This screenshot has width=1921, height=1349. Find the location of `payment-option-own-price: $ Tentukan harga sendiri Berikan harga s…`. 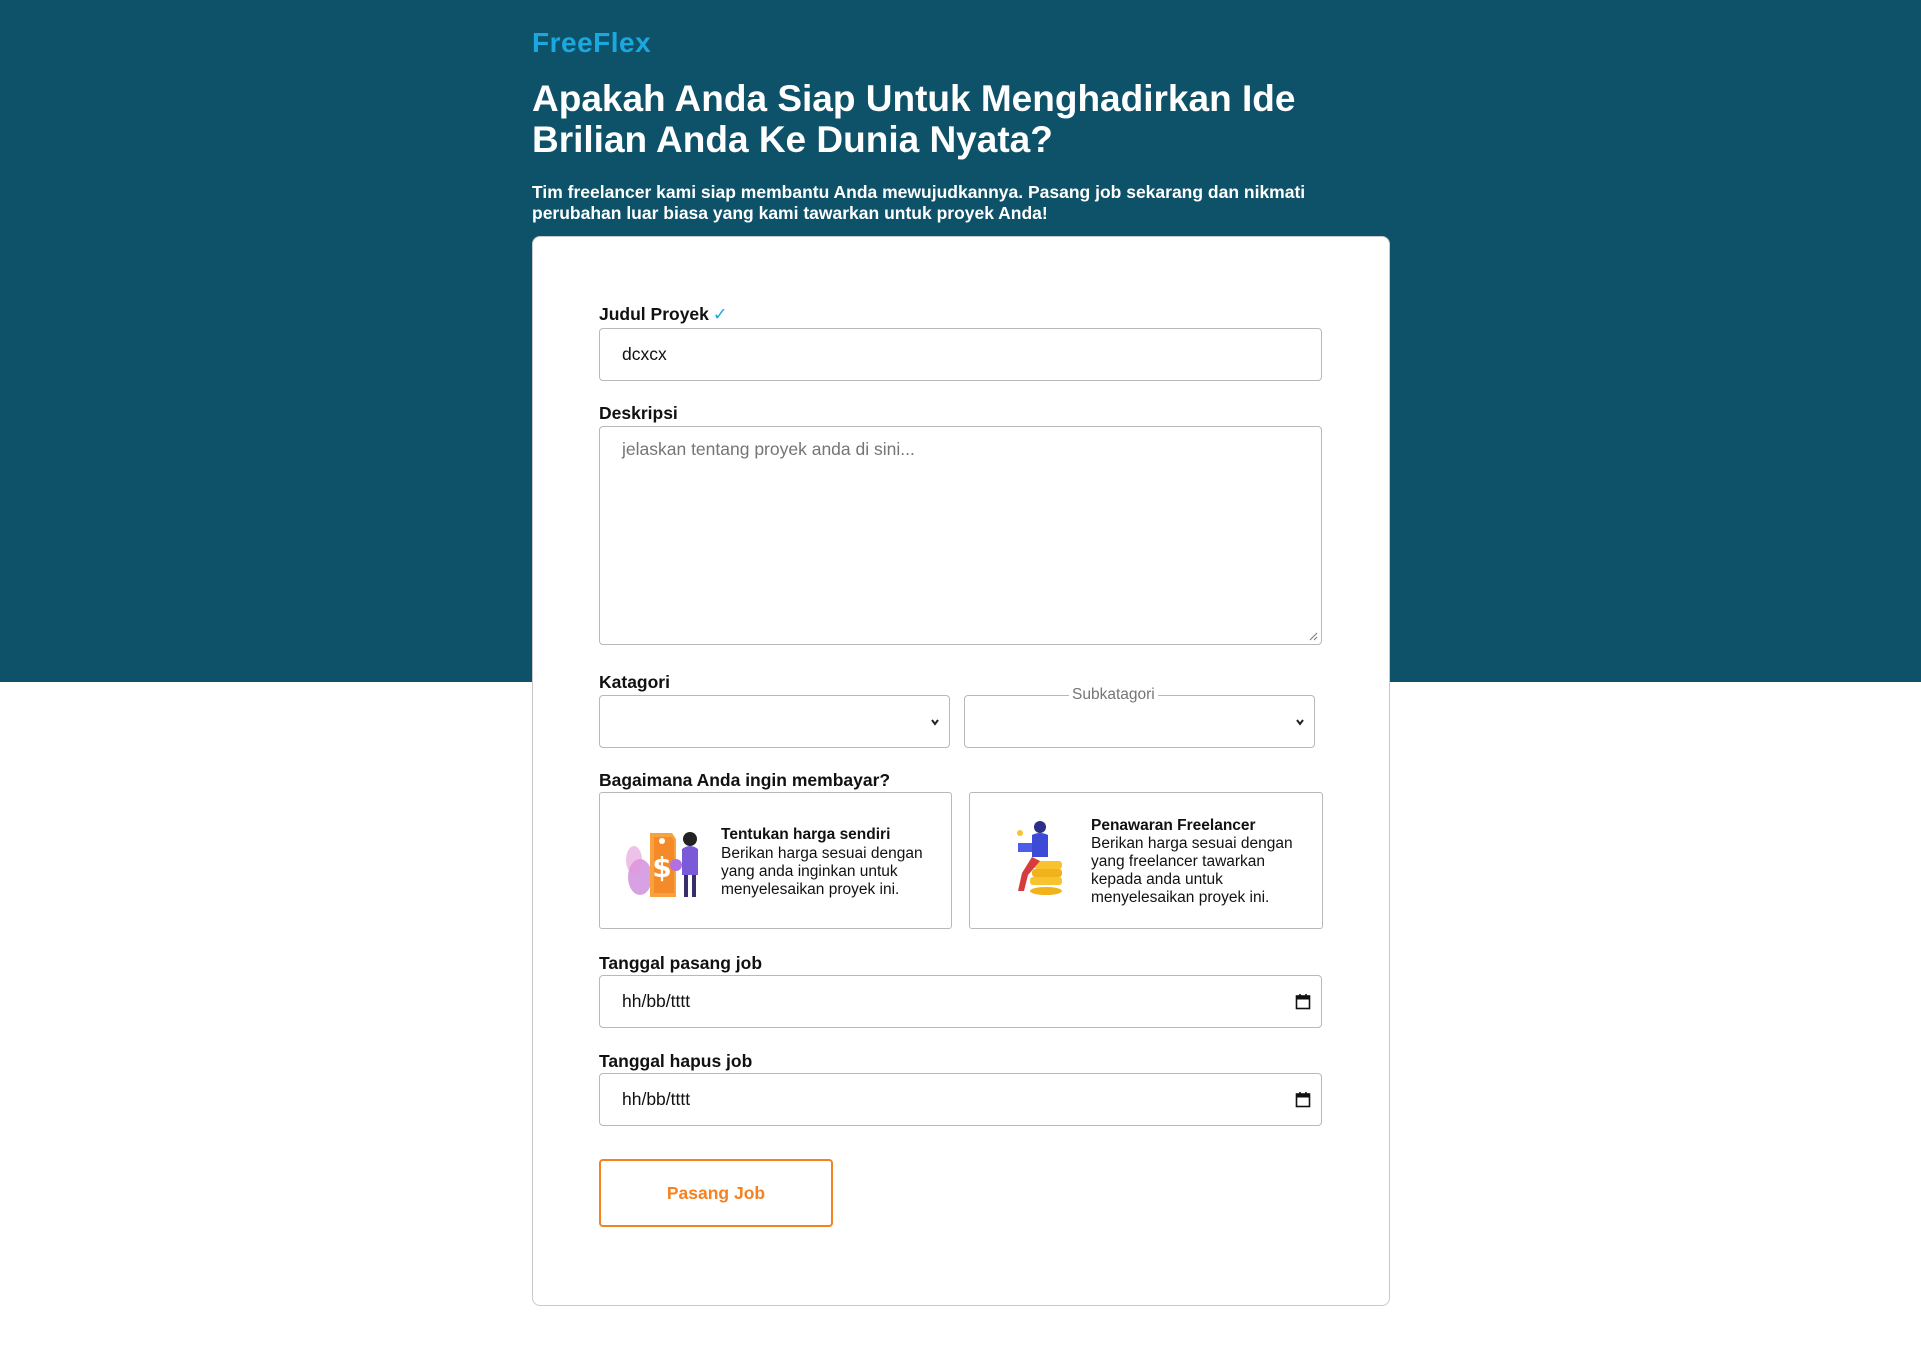

payment-option-own-price: $ Tentukan harga sendiri Berikan harga s… is located at coordinates (775, 860).